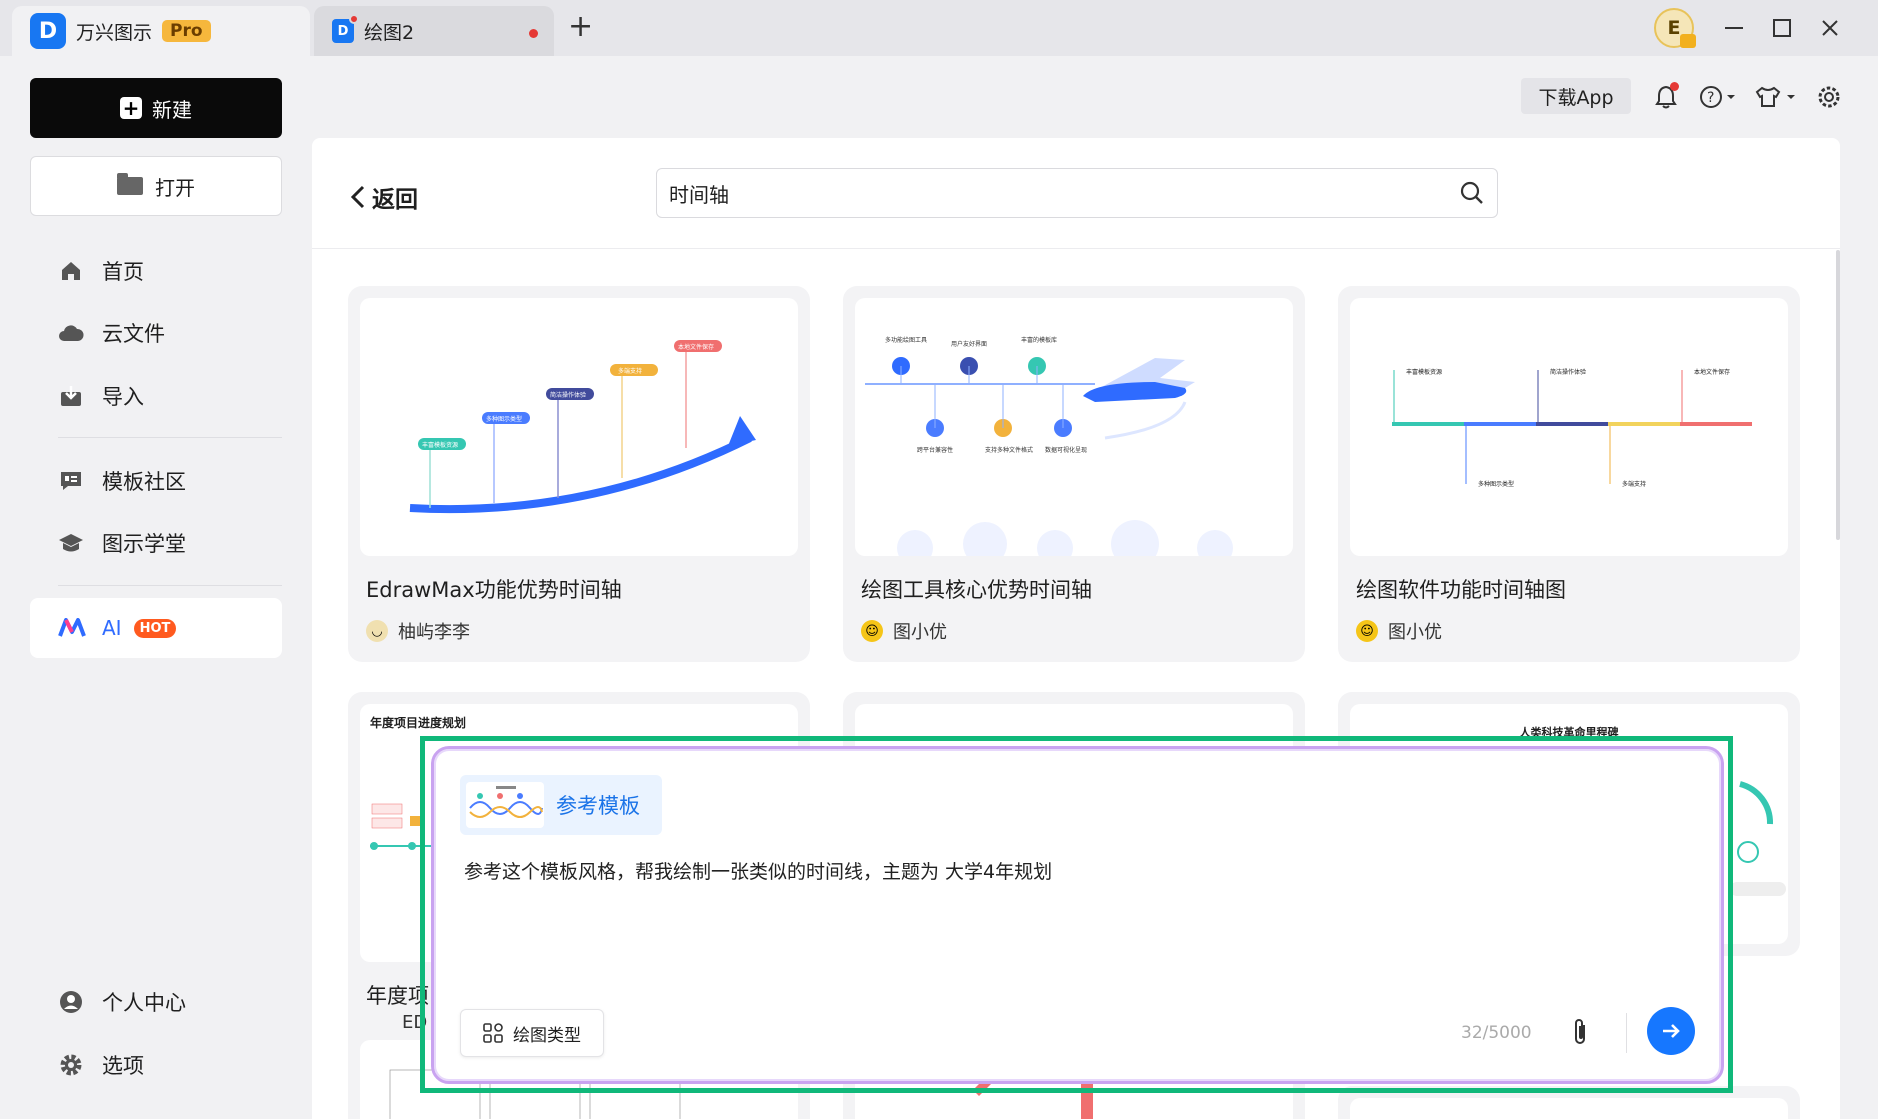  I want to click on sidebar-item-label: 云文件, so click(133, 334).